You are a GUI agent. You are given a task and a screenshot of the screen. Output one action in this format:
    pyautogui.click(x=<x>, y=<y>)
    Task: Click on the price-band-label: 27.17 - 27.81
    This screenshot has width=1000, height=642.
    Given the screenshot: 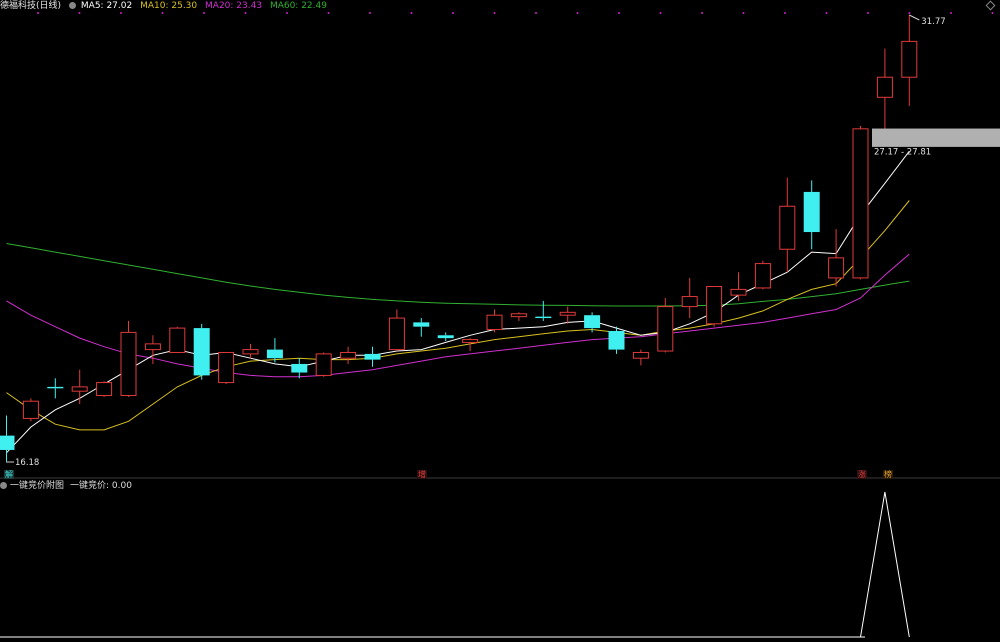 What is the action you would take?
    pyautogui.click(x=902, y=153)
    